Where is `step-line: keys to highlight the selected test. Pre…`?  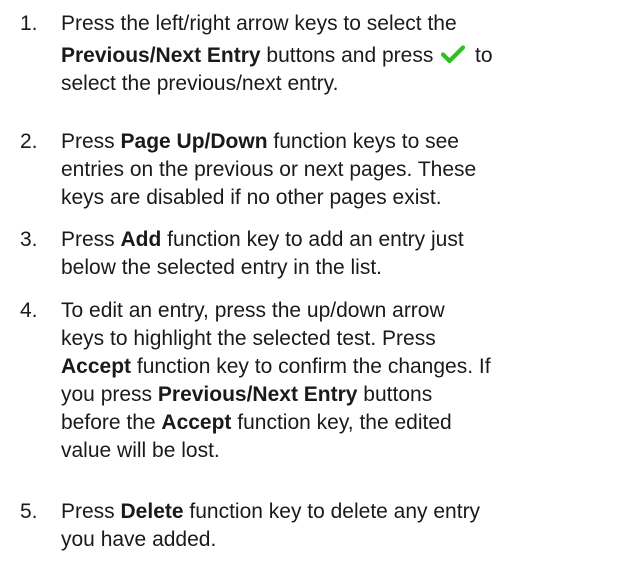
step-line: keys to highlight the selected test. Pre… is located at coordinates (248, 338).